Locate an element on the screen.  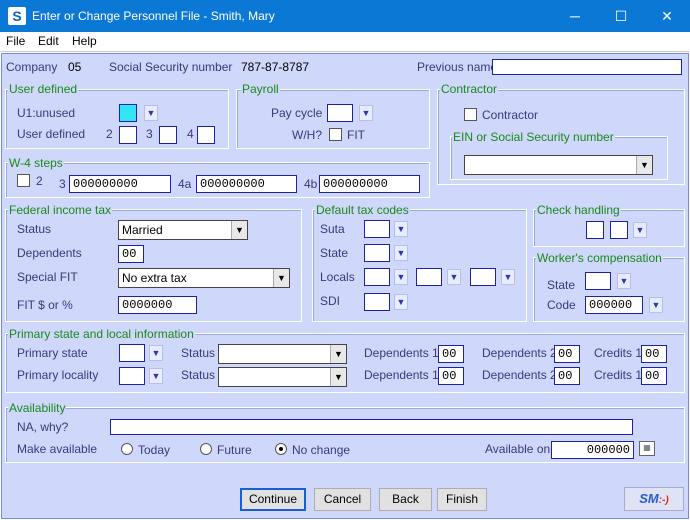
fed-dependents-label: Dependents is located at coordinates (49, 253).